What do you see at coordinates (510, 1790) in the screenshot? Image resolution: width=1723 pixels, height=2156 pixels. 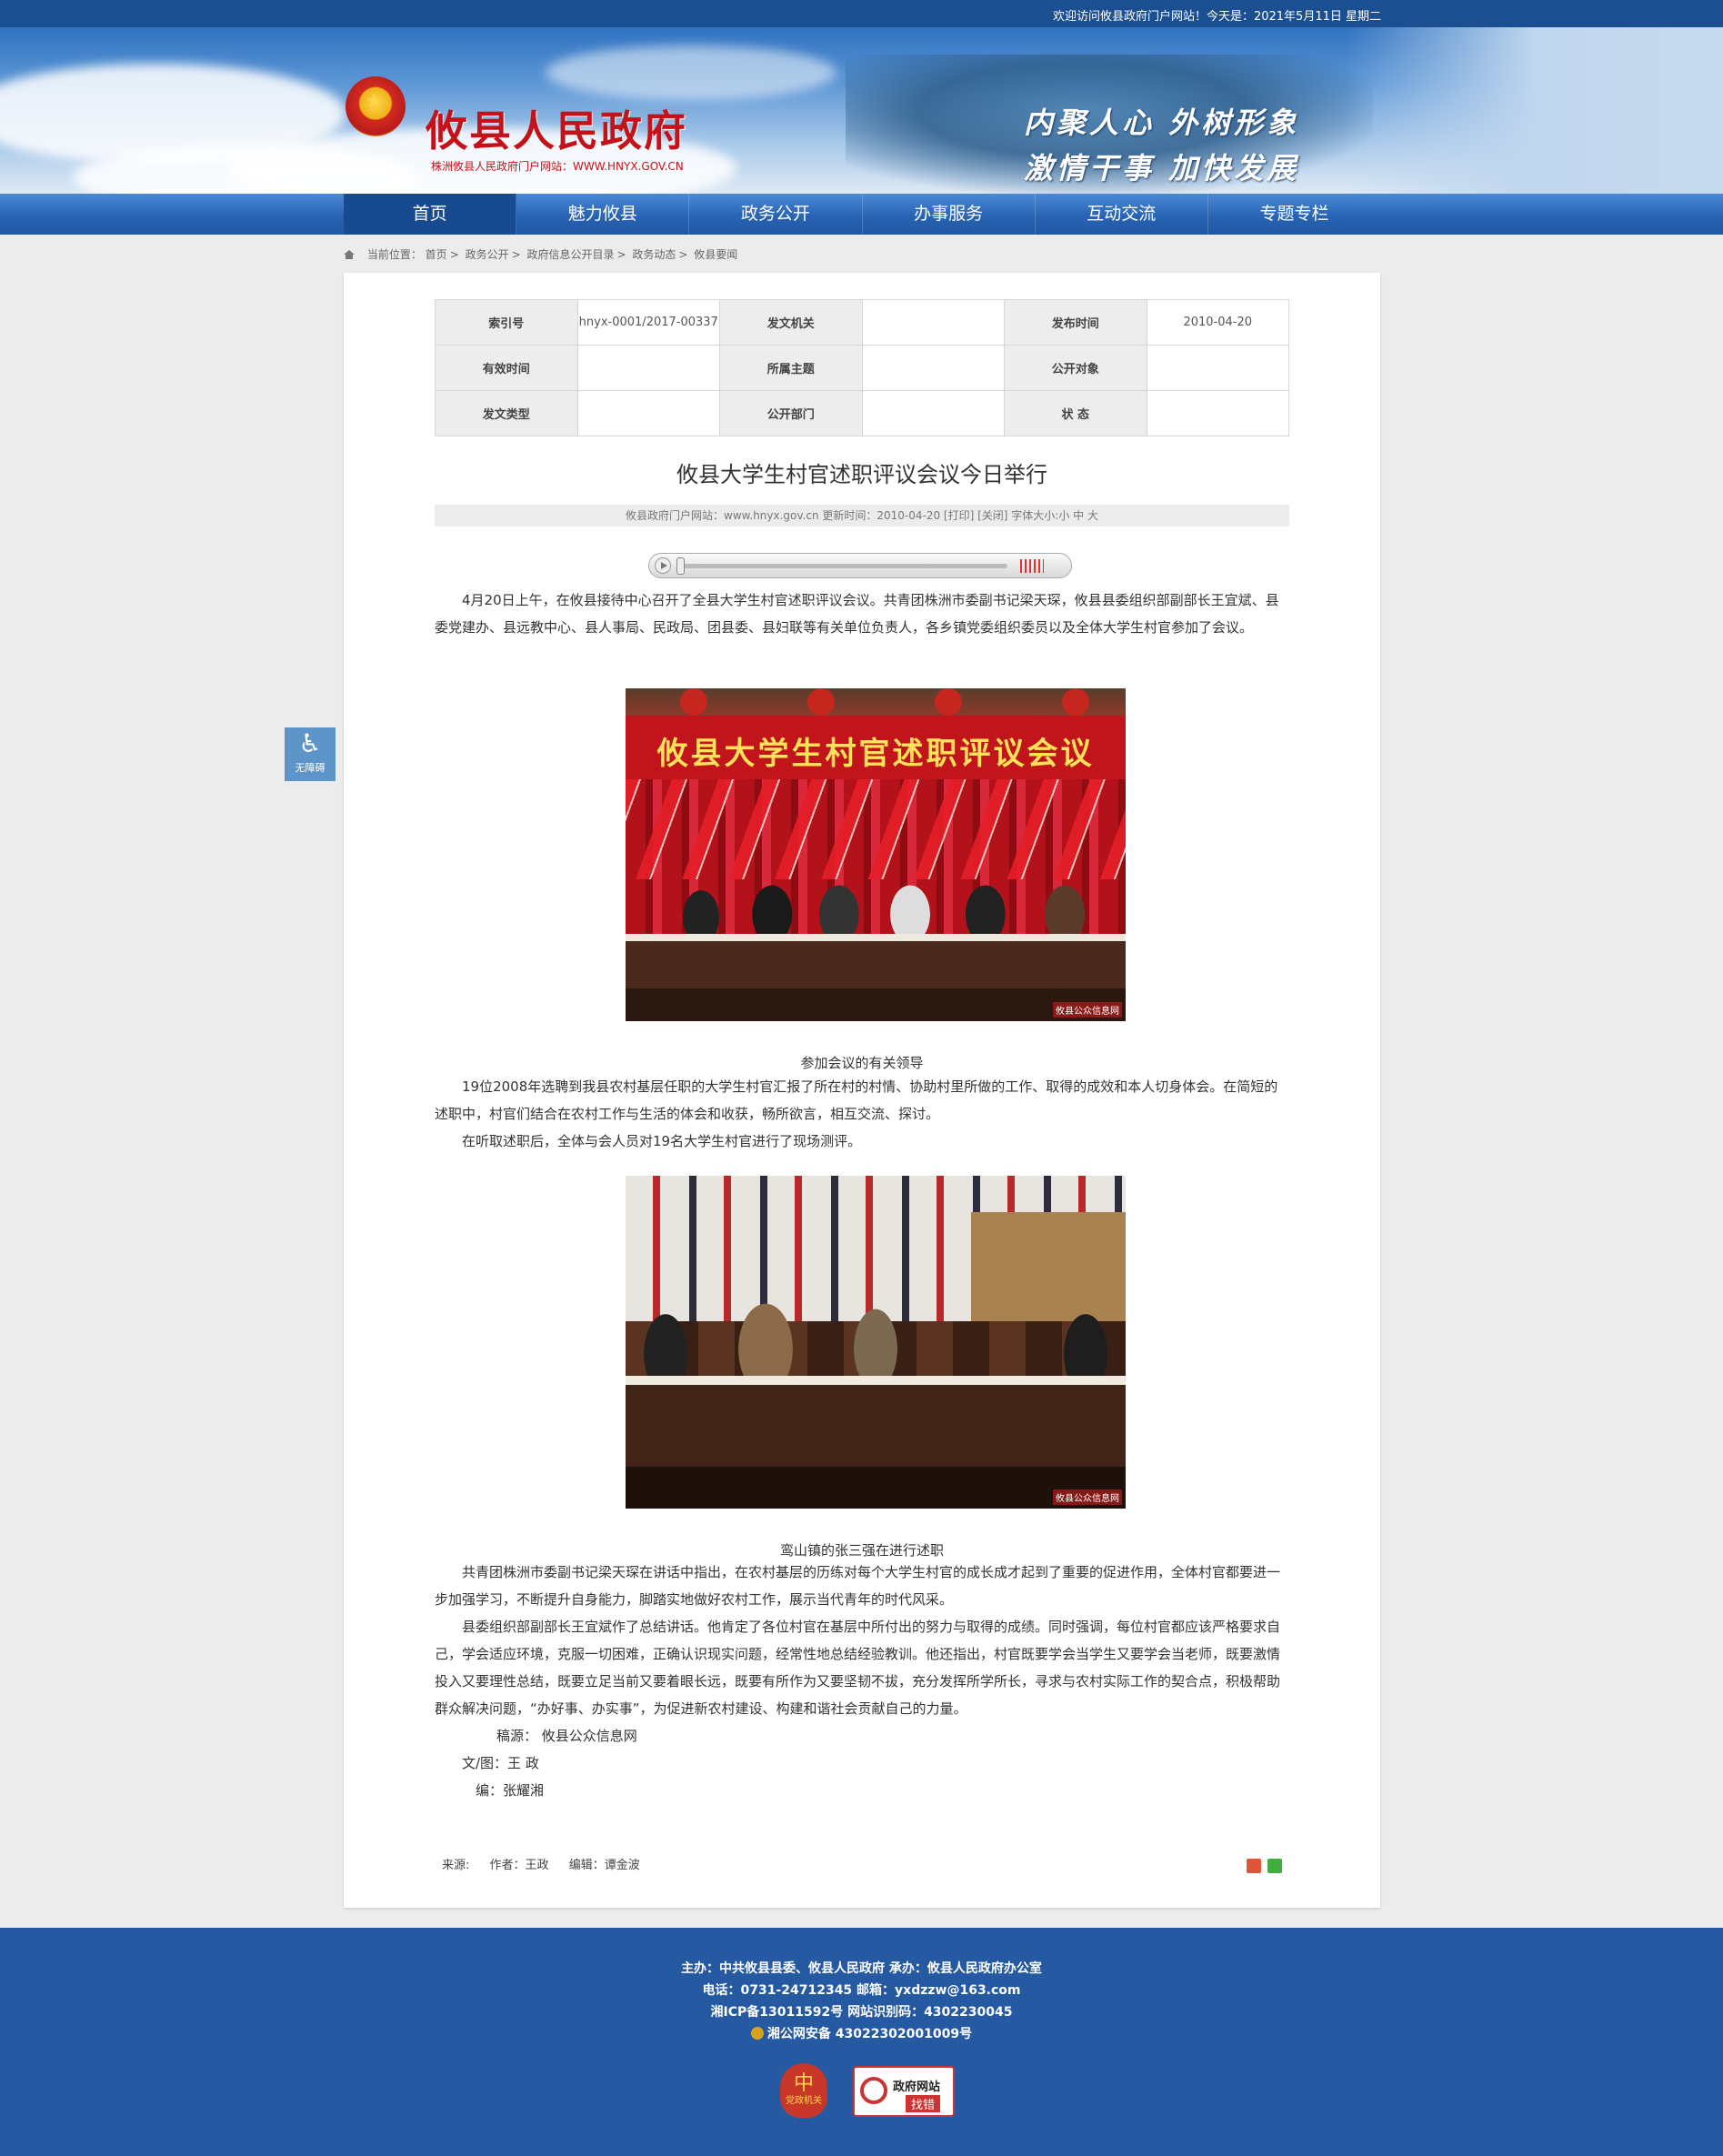 I see `article-editor-line: 编：张耀湘` at bounding box center [510, 1790].